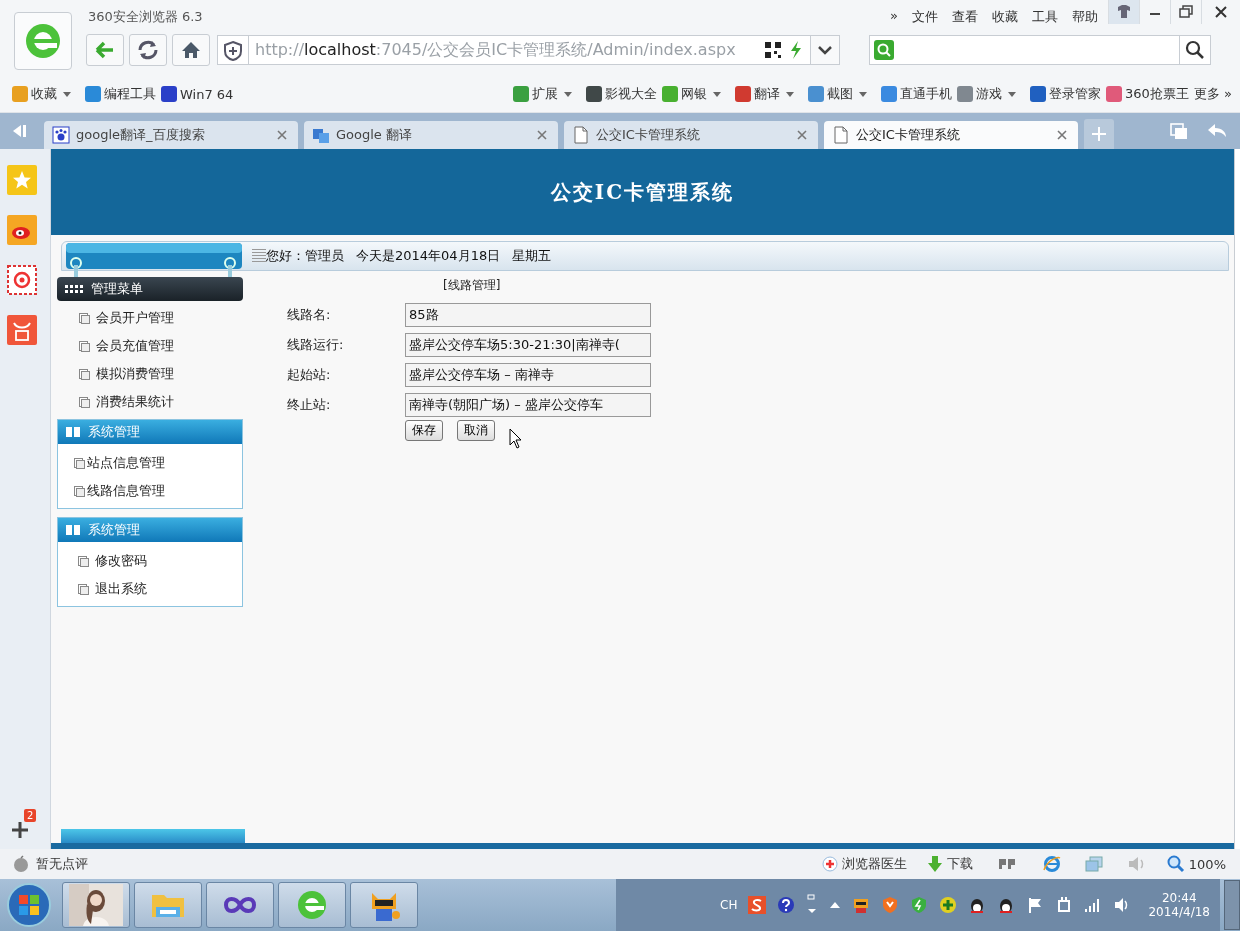 The image size is (1240, 931). Describe the element at coordinates (685, 94) in the screenshot. I see `bookmark-item: 网银` at that location.